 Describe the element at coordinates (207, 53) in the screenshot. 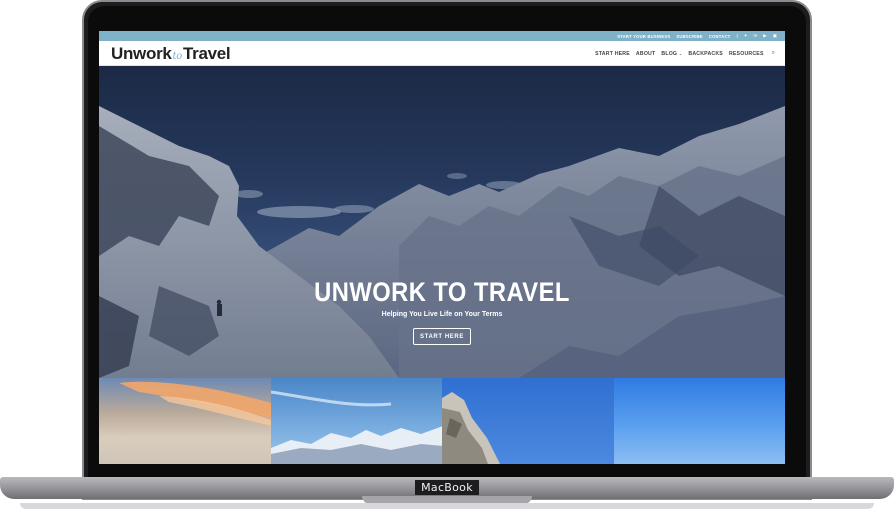

I see `logo-word-travel: Travel` at that location.